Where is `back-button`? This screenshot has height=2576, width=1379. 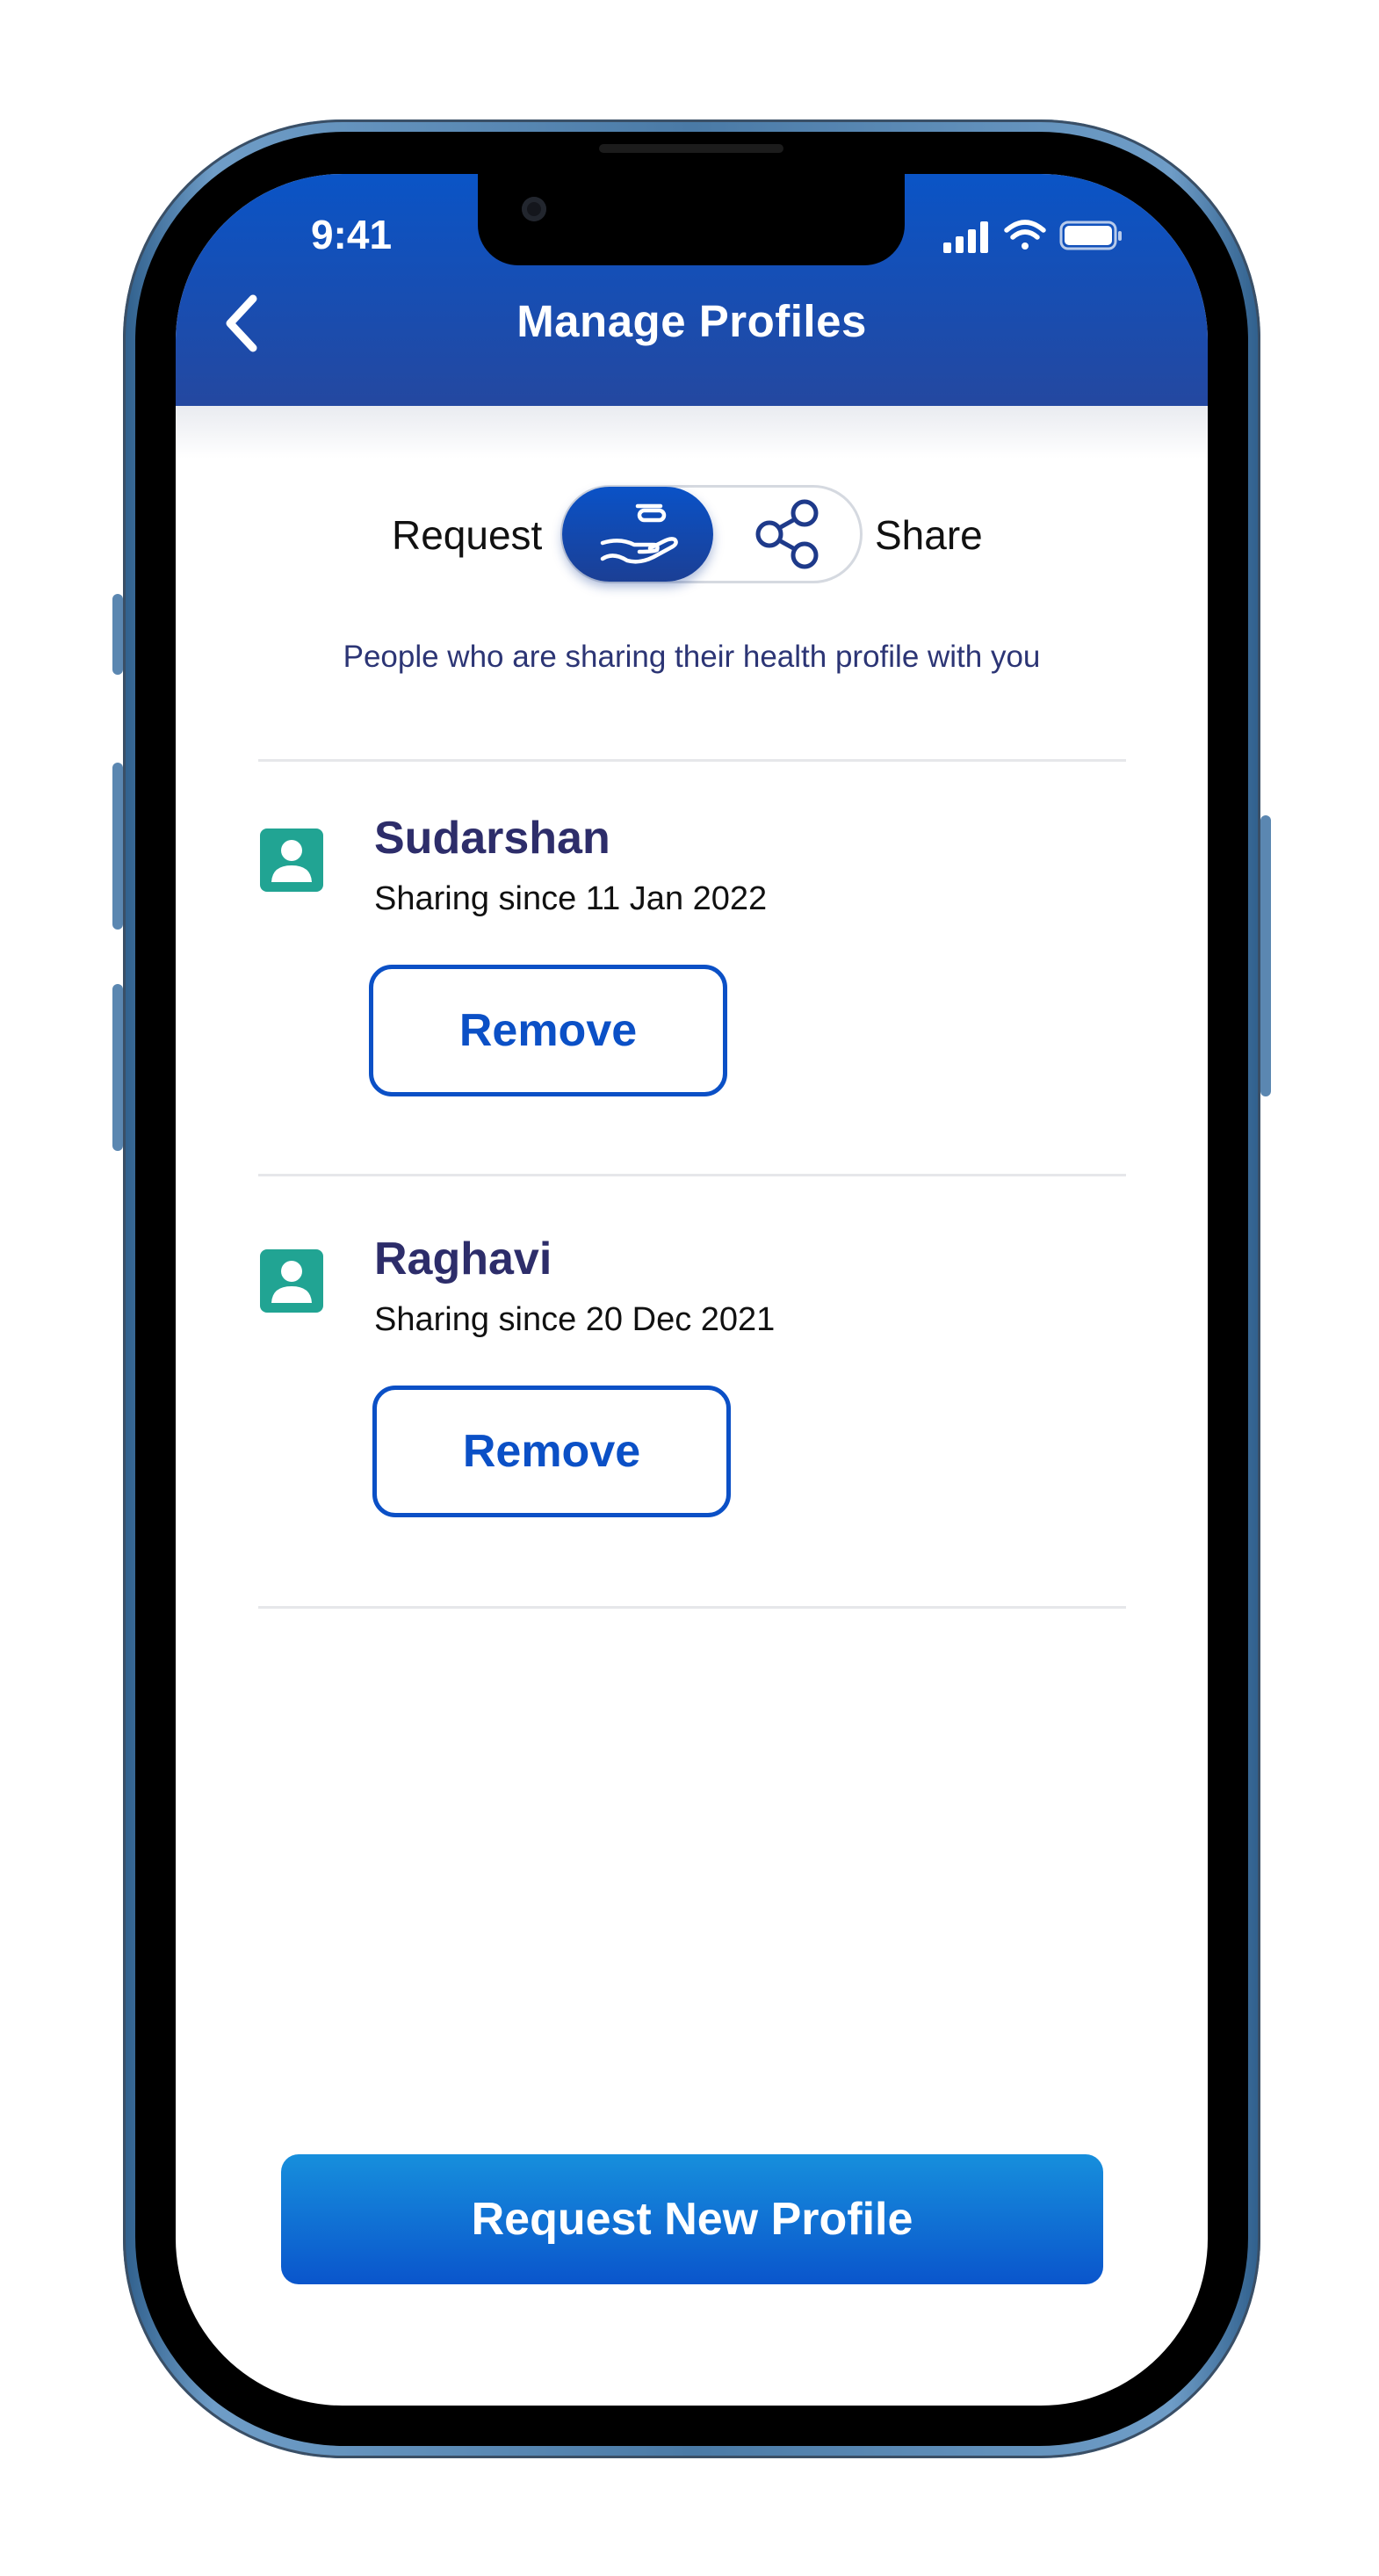 back-button is located at coordinates (242, 323).